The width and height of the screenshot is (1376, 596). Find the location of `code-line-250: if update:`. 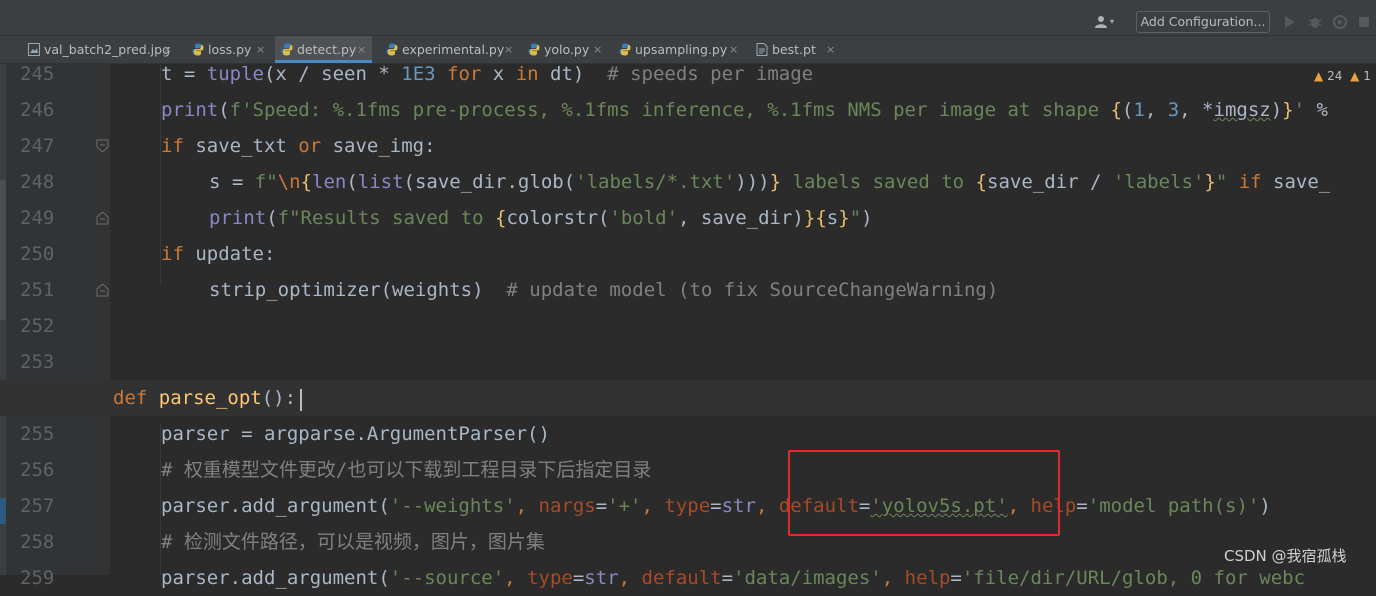

code-line-250: if update: is located at coordinates (218, 254).